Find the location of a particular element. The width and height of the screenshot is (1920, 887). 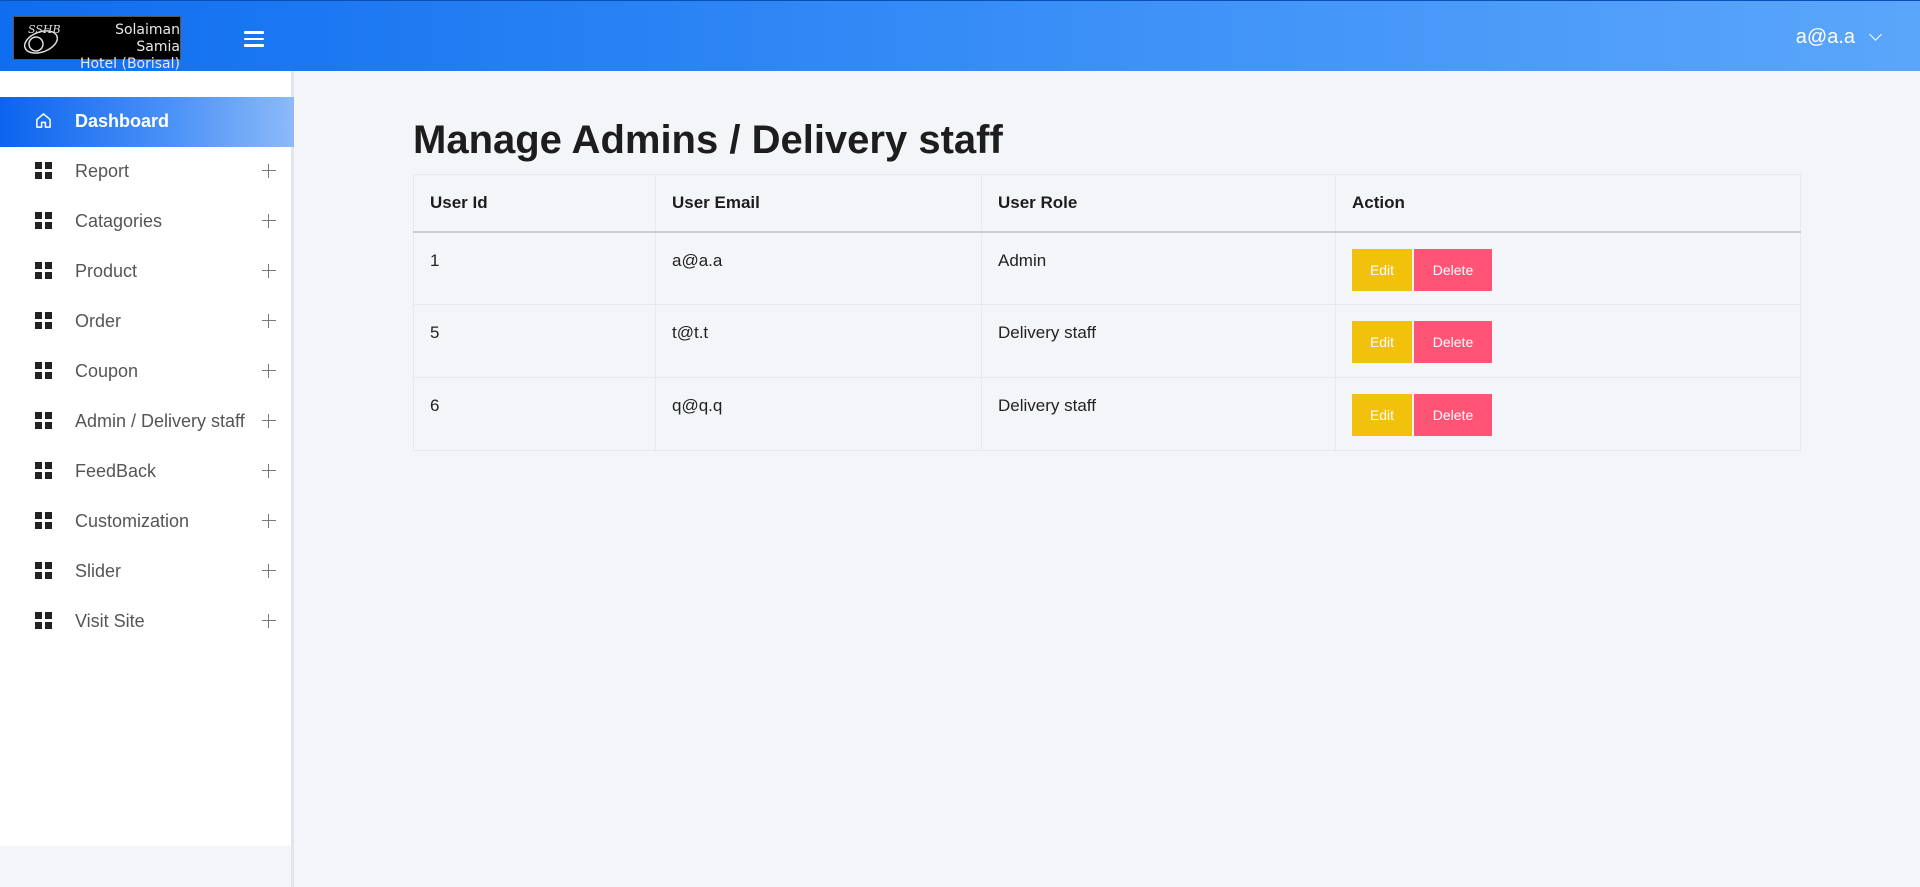

cell-user-email: t@t.t is located at coordinates (818, 341).